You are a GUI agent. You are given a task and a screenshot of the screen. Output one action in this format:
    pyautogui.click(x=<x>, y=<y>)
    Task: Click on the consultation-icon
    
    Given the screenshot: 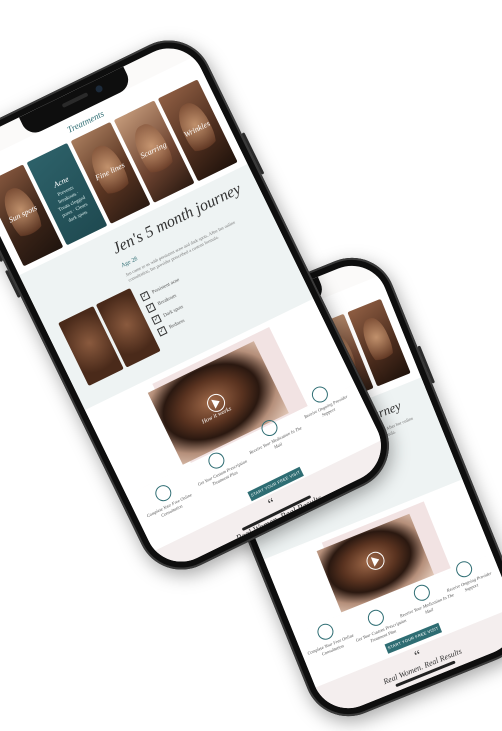 What is the action you would take?
    pyautogui.click(x=325, y=632)
    